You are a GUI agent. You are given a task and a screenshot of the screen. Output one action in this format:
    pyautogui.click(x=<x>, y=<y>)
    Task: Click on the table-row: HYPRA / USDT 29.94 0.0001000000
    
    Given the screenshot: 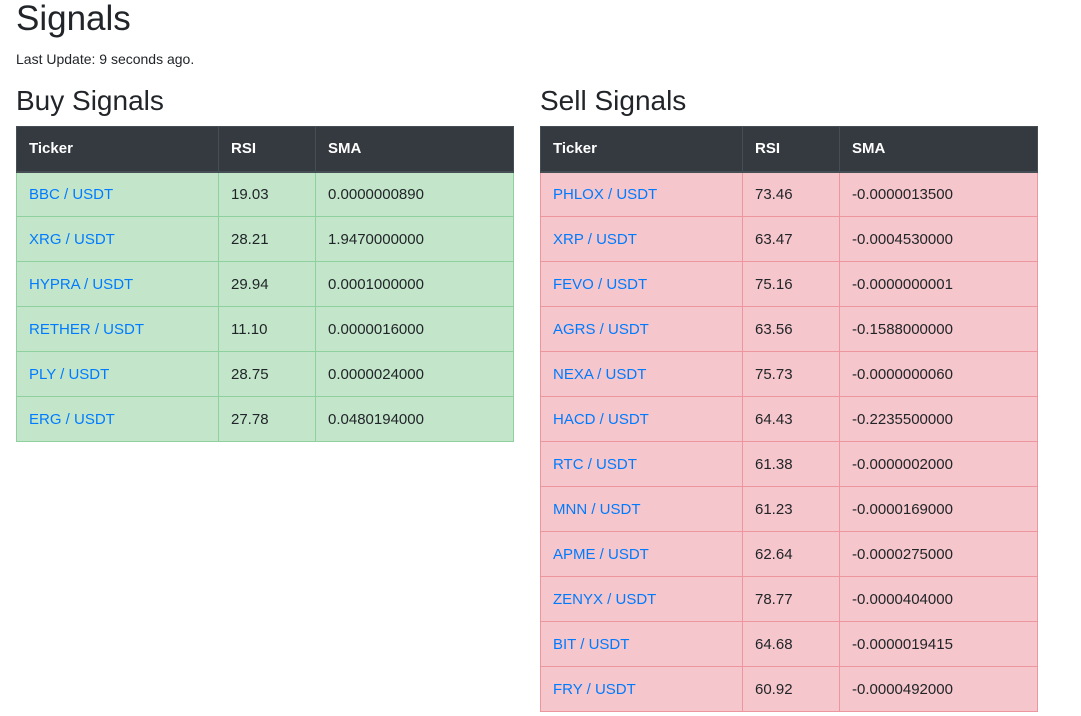 What is the action you would take?
    pyautogui.click(x=265, y=284)
    